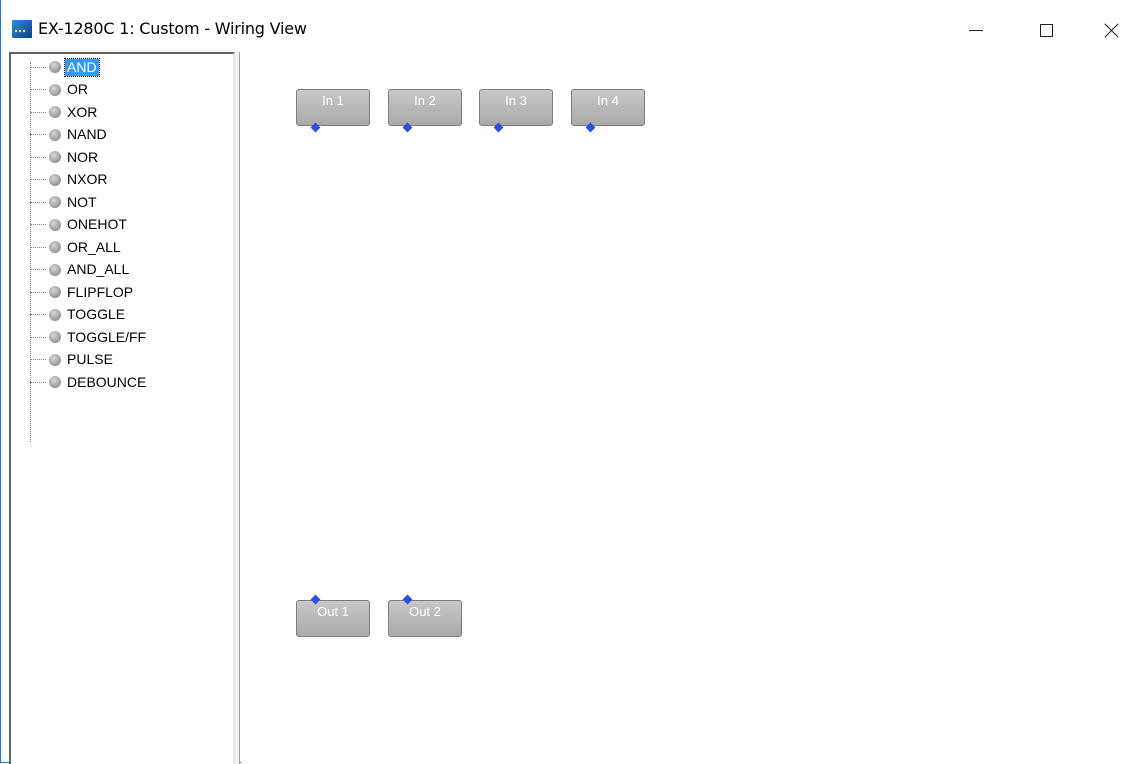  What do you see at coordinates (425, 111) in the screenshot?
I see `input-node-in-2: In 2` at bounding box center [425, 111].